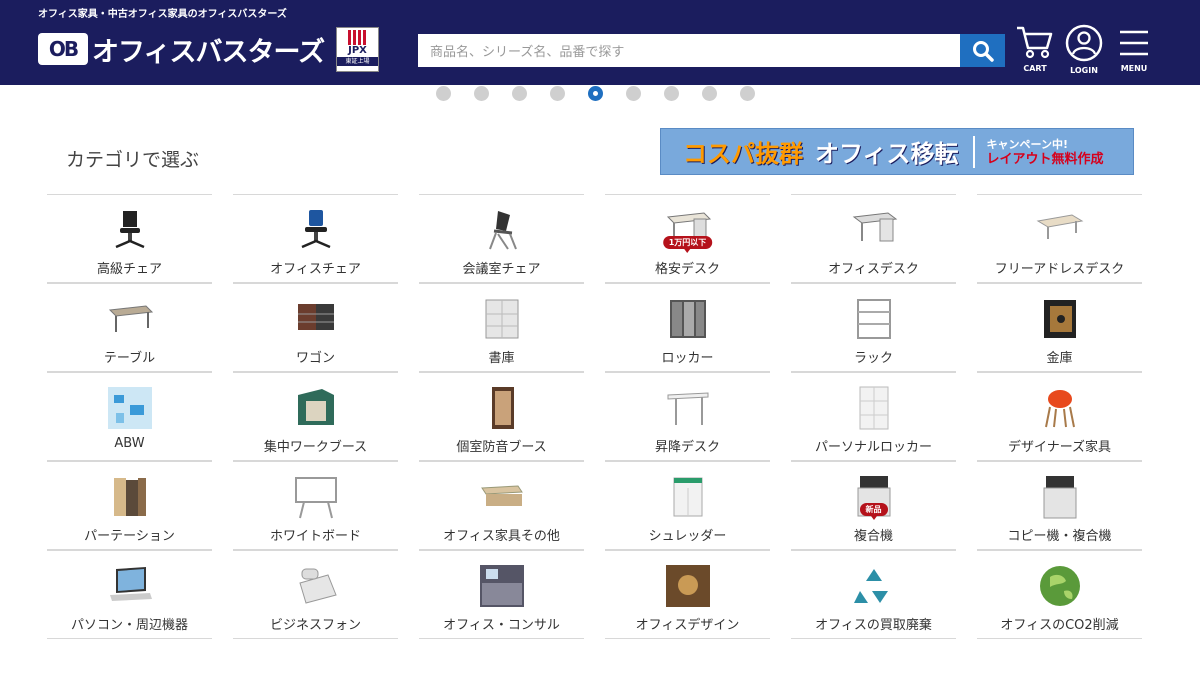  I want to click on category-item: 昇降デスク, so click(687, 416).